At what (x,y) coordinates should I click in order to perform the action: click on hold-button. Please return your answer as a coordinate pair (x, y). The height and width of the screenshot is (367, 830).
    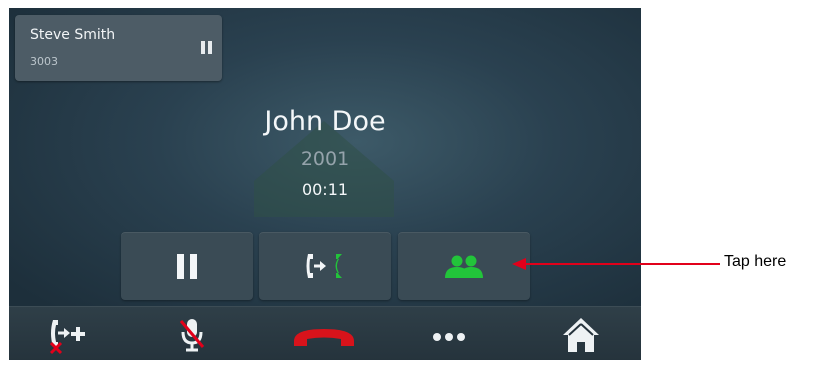
    Looking at the image, I should click on (187, 266).